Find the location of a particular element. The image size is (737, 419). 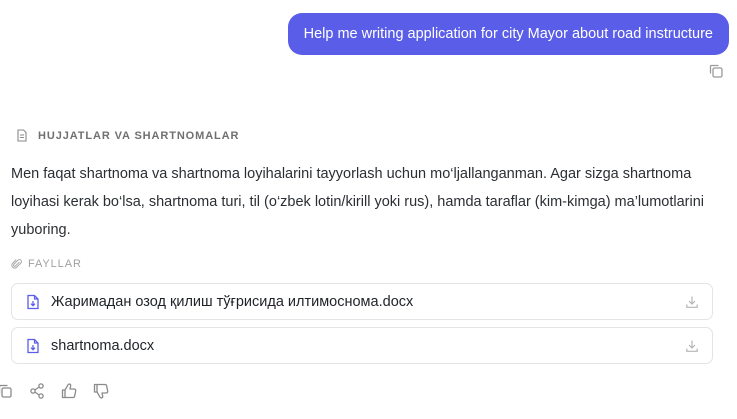

paperclip-icon is located at coordinates (16, 264).